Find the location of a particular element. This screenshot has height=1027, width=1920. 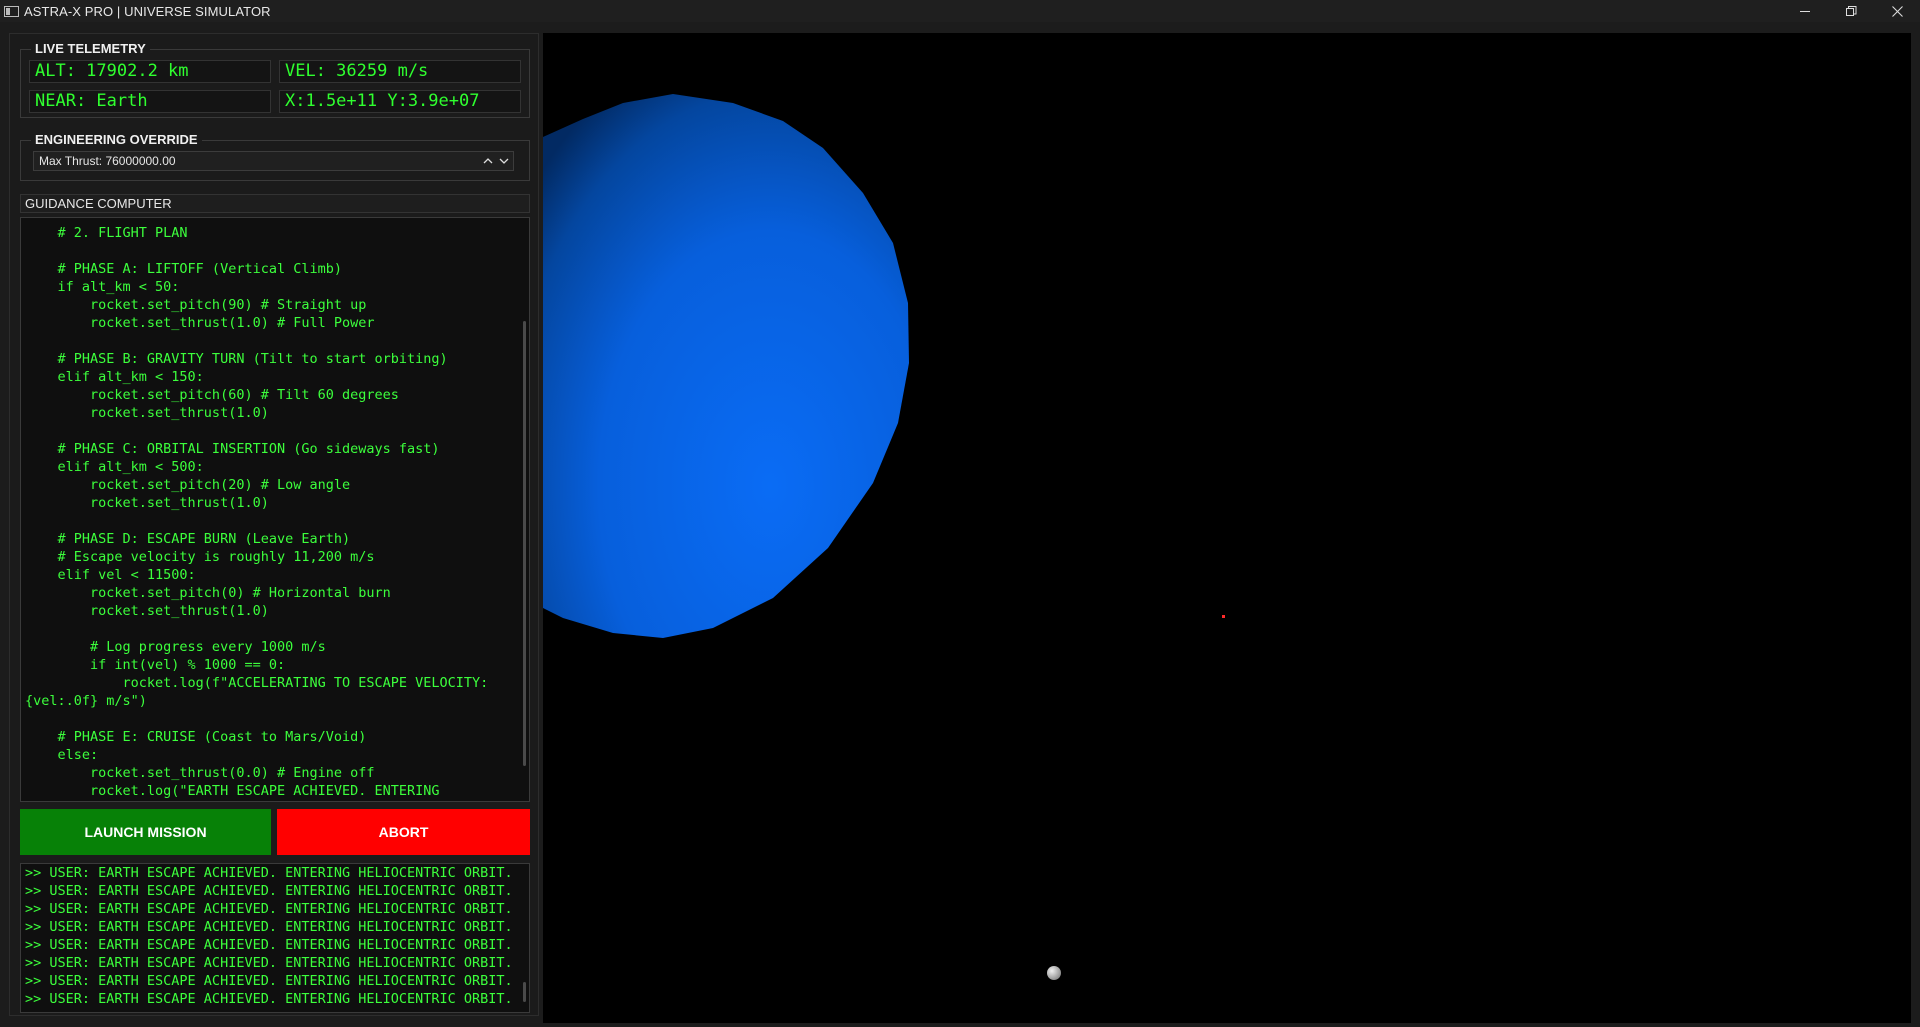

velocity-readout: VEL: 36259 m/s is located at coordinates (400, 71).